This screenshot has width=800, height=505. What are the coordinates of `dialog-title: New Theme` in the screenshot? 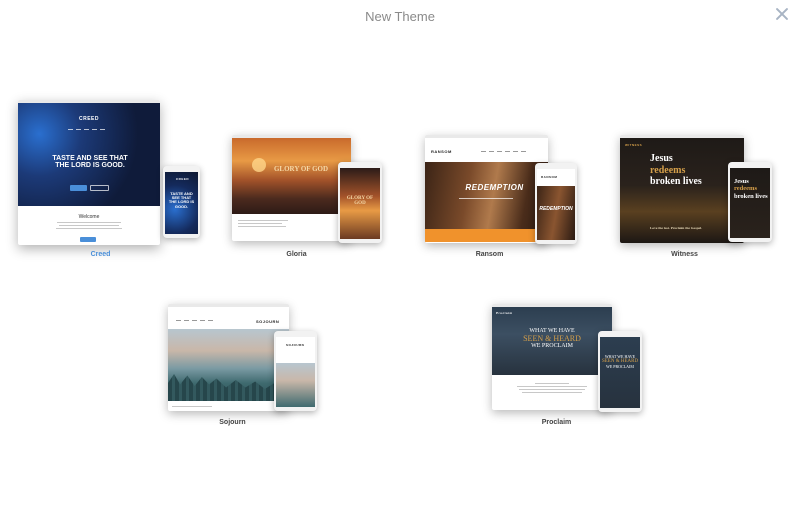 It's located at (400, 16).